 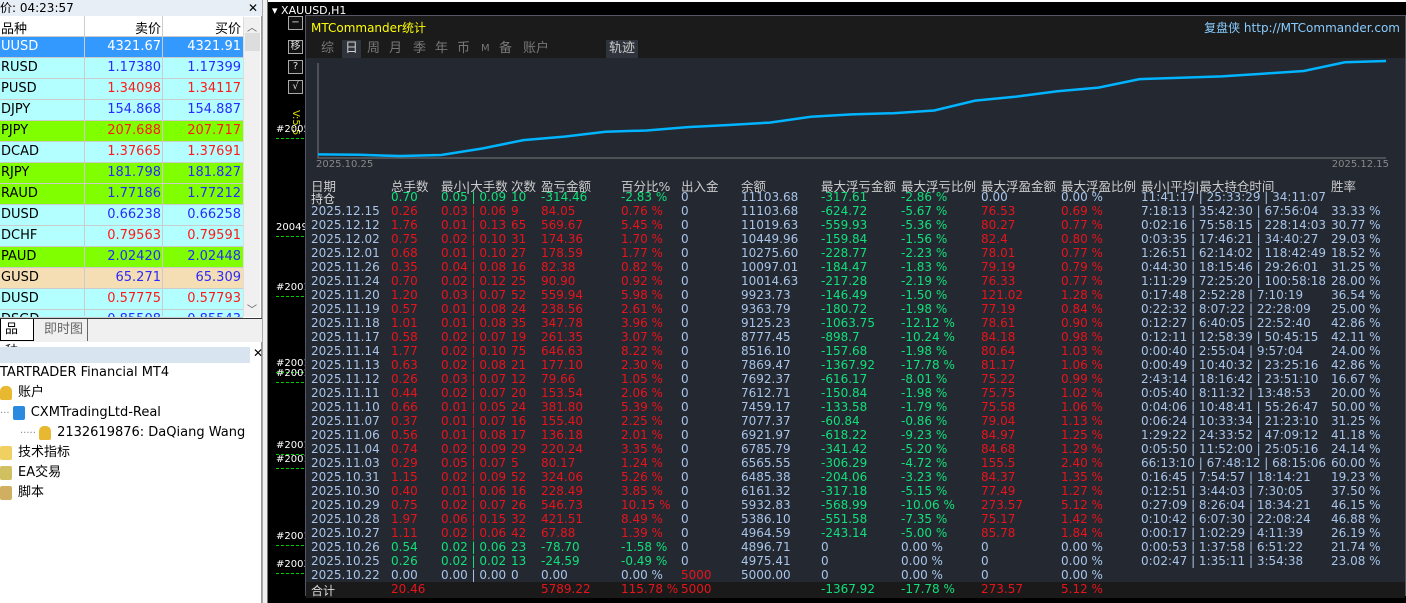 I want to click on panel-tab: M, so click(x=485, y=49).